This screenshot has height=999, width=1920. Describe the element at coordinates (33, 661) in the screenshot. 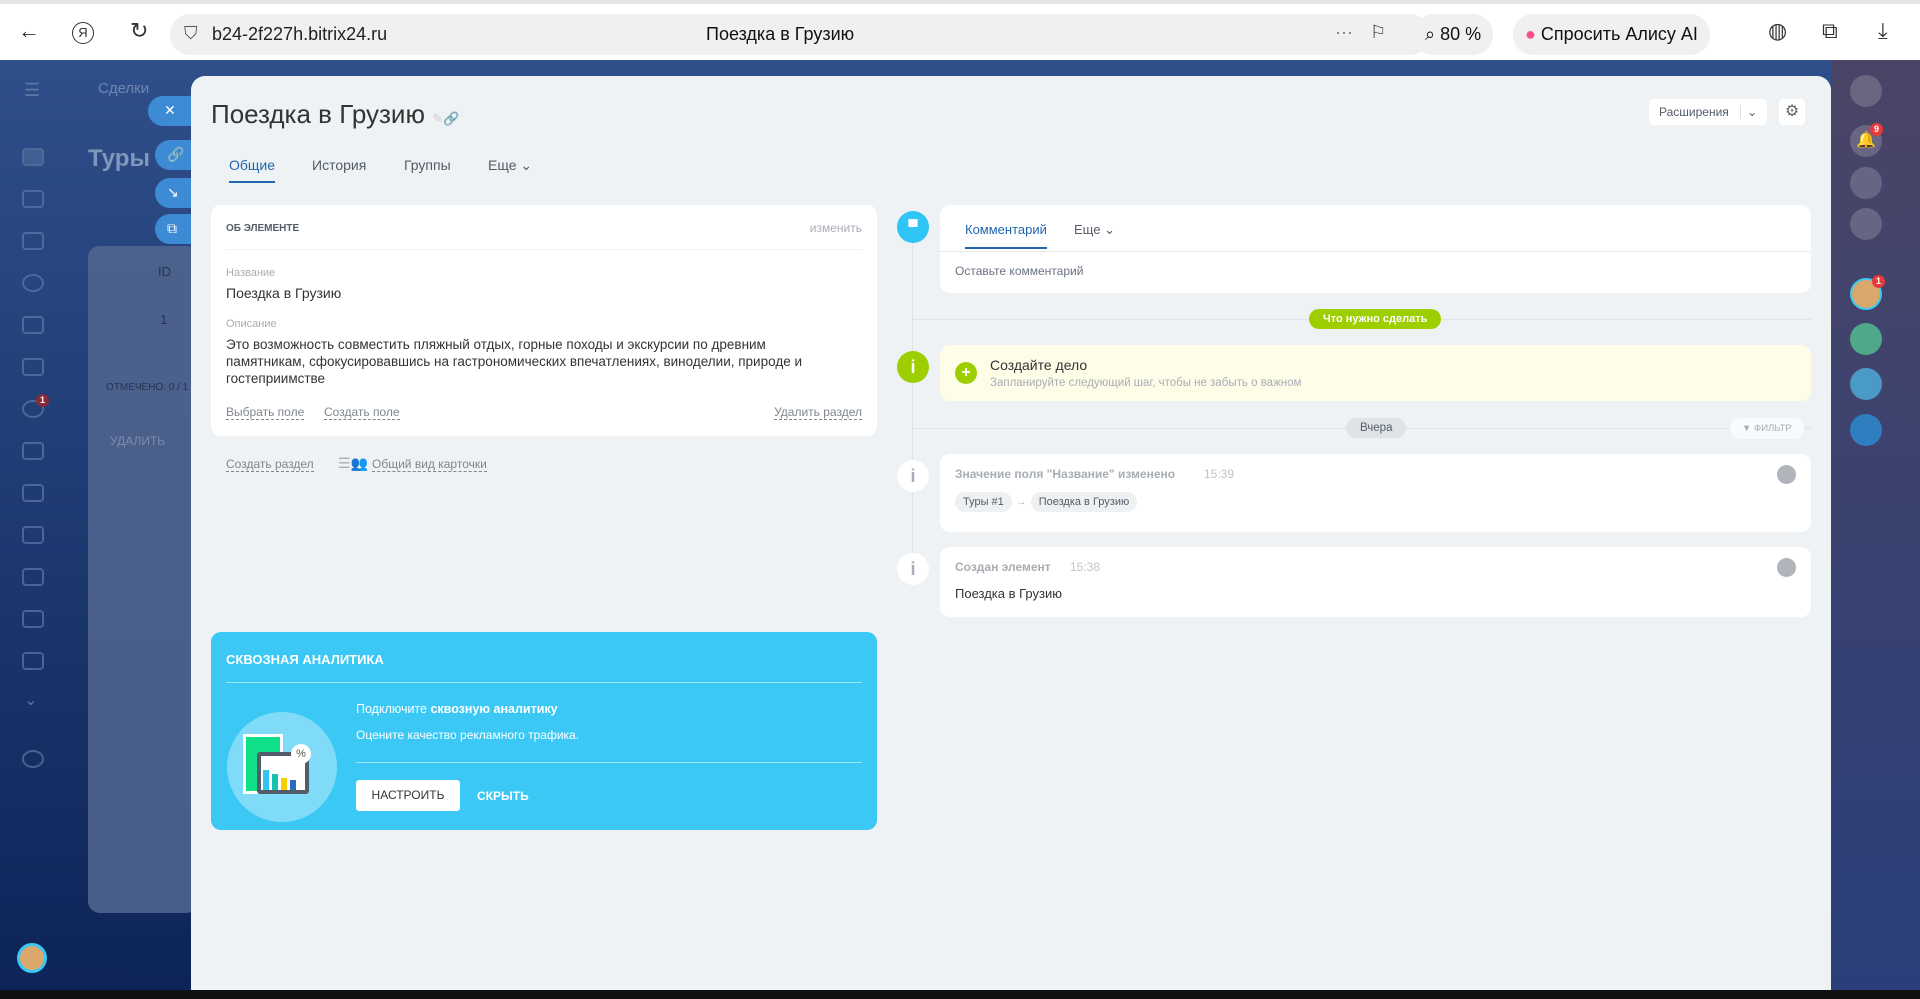

I see `sign-icon` at that location.